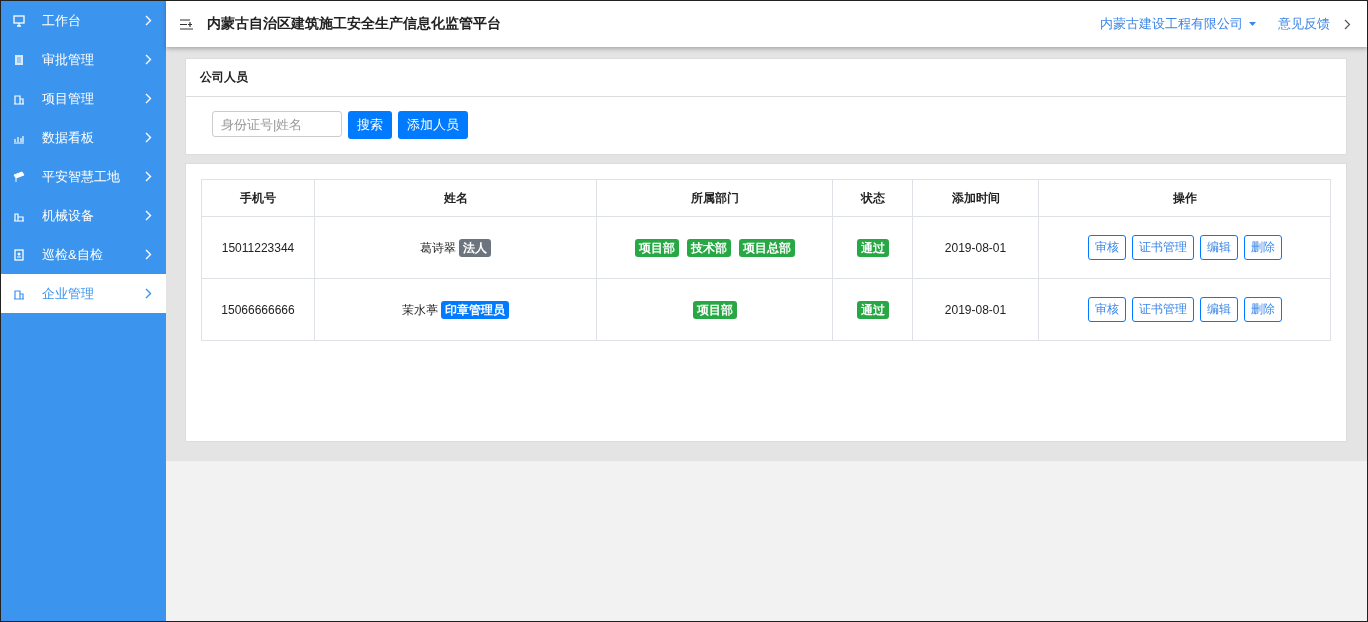 This screenshot has height=622, width=1368. Describe the element at coordinates (433, 125) in the screenshot. I see `add-person-button: 添加人员` at that location.